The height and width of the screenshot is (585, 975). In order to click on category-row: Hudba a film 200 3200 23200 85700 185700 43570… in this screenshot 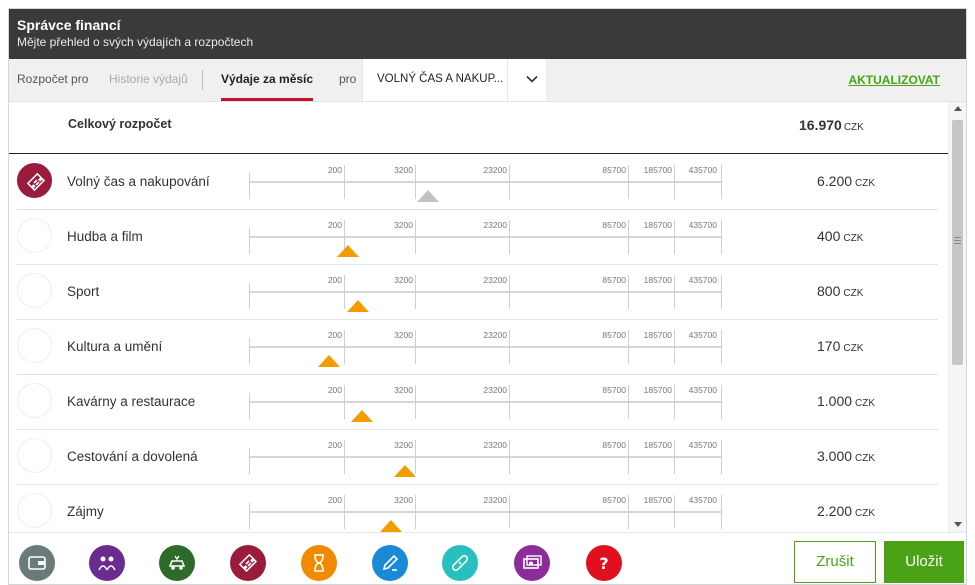, I will do `click(477, 237)`.